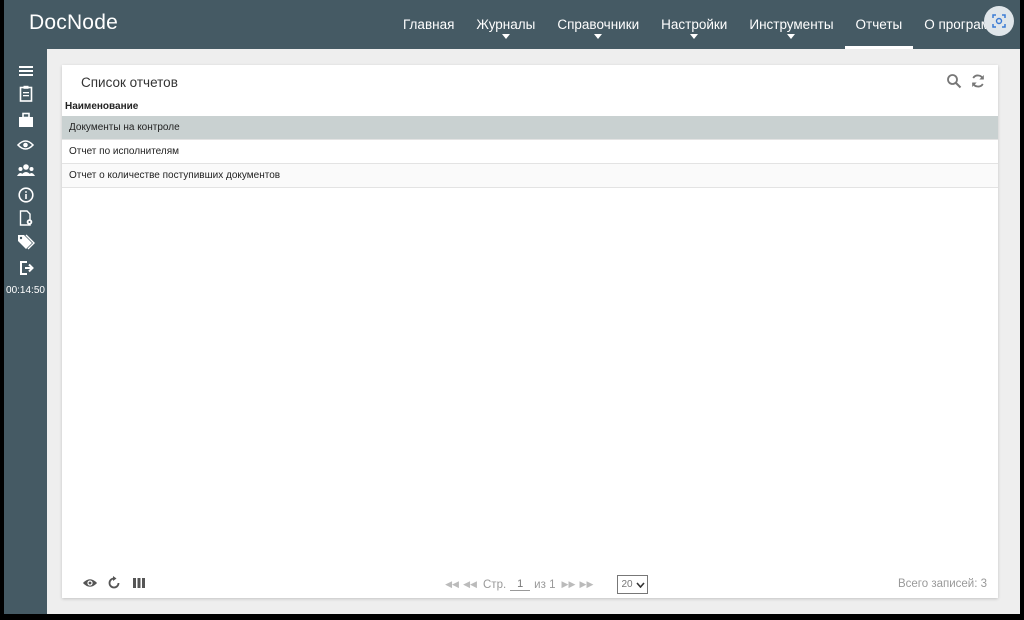 This screenshot has height=620, width=1024. I want to click on nav-item-label: Настройки, so click(694, 24).